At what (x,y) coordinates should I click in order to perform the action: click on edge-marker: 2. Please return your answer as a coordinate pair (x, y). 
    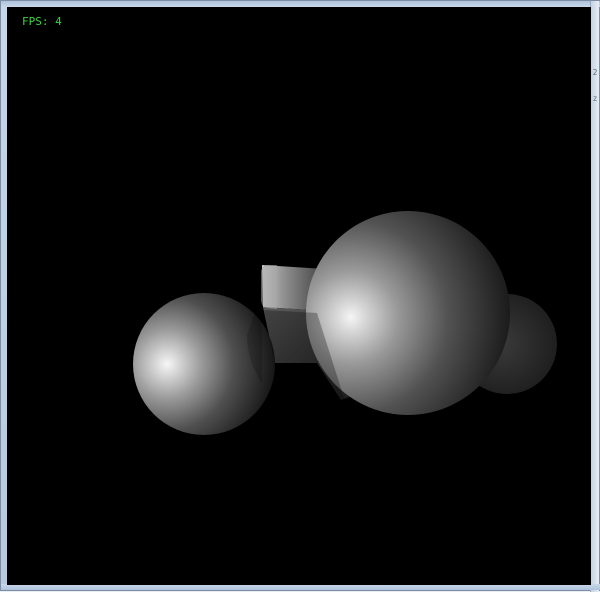
    Looking at the image, I should click on (595, 72).